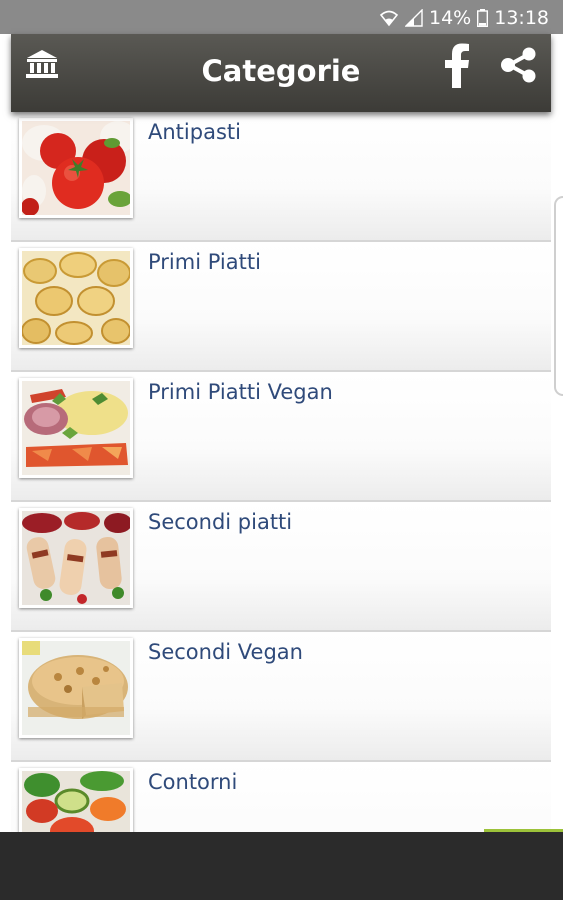 This screenshot has height=900, width=563. I want to click on category-item-primi-piatti: Primi Piatti, so click(281, 307).